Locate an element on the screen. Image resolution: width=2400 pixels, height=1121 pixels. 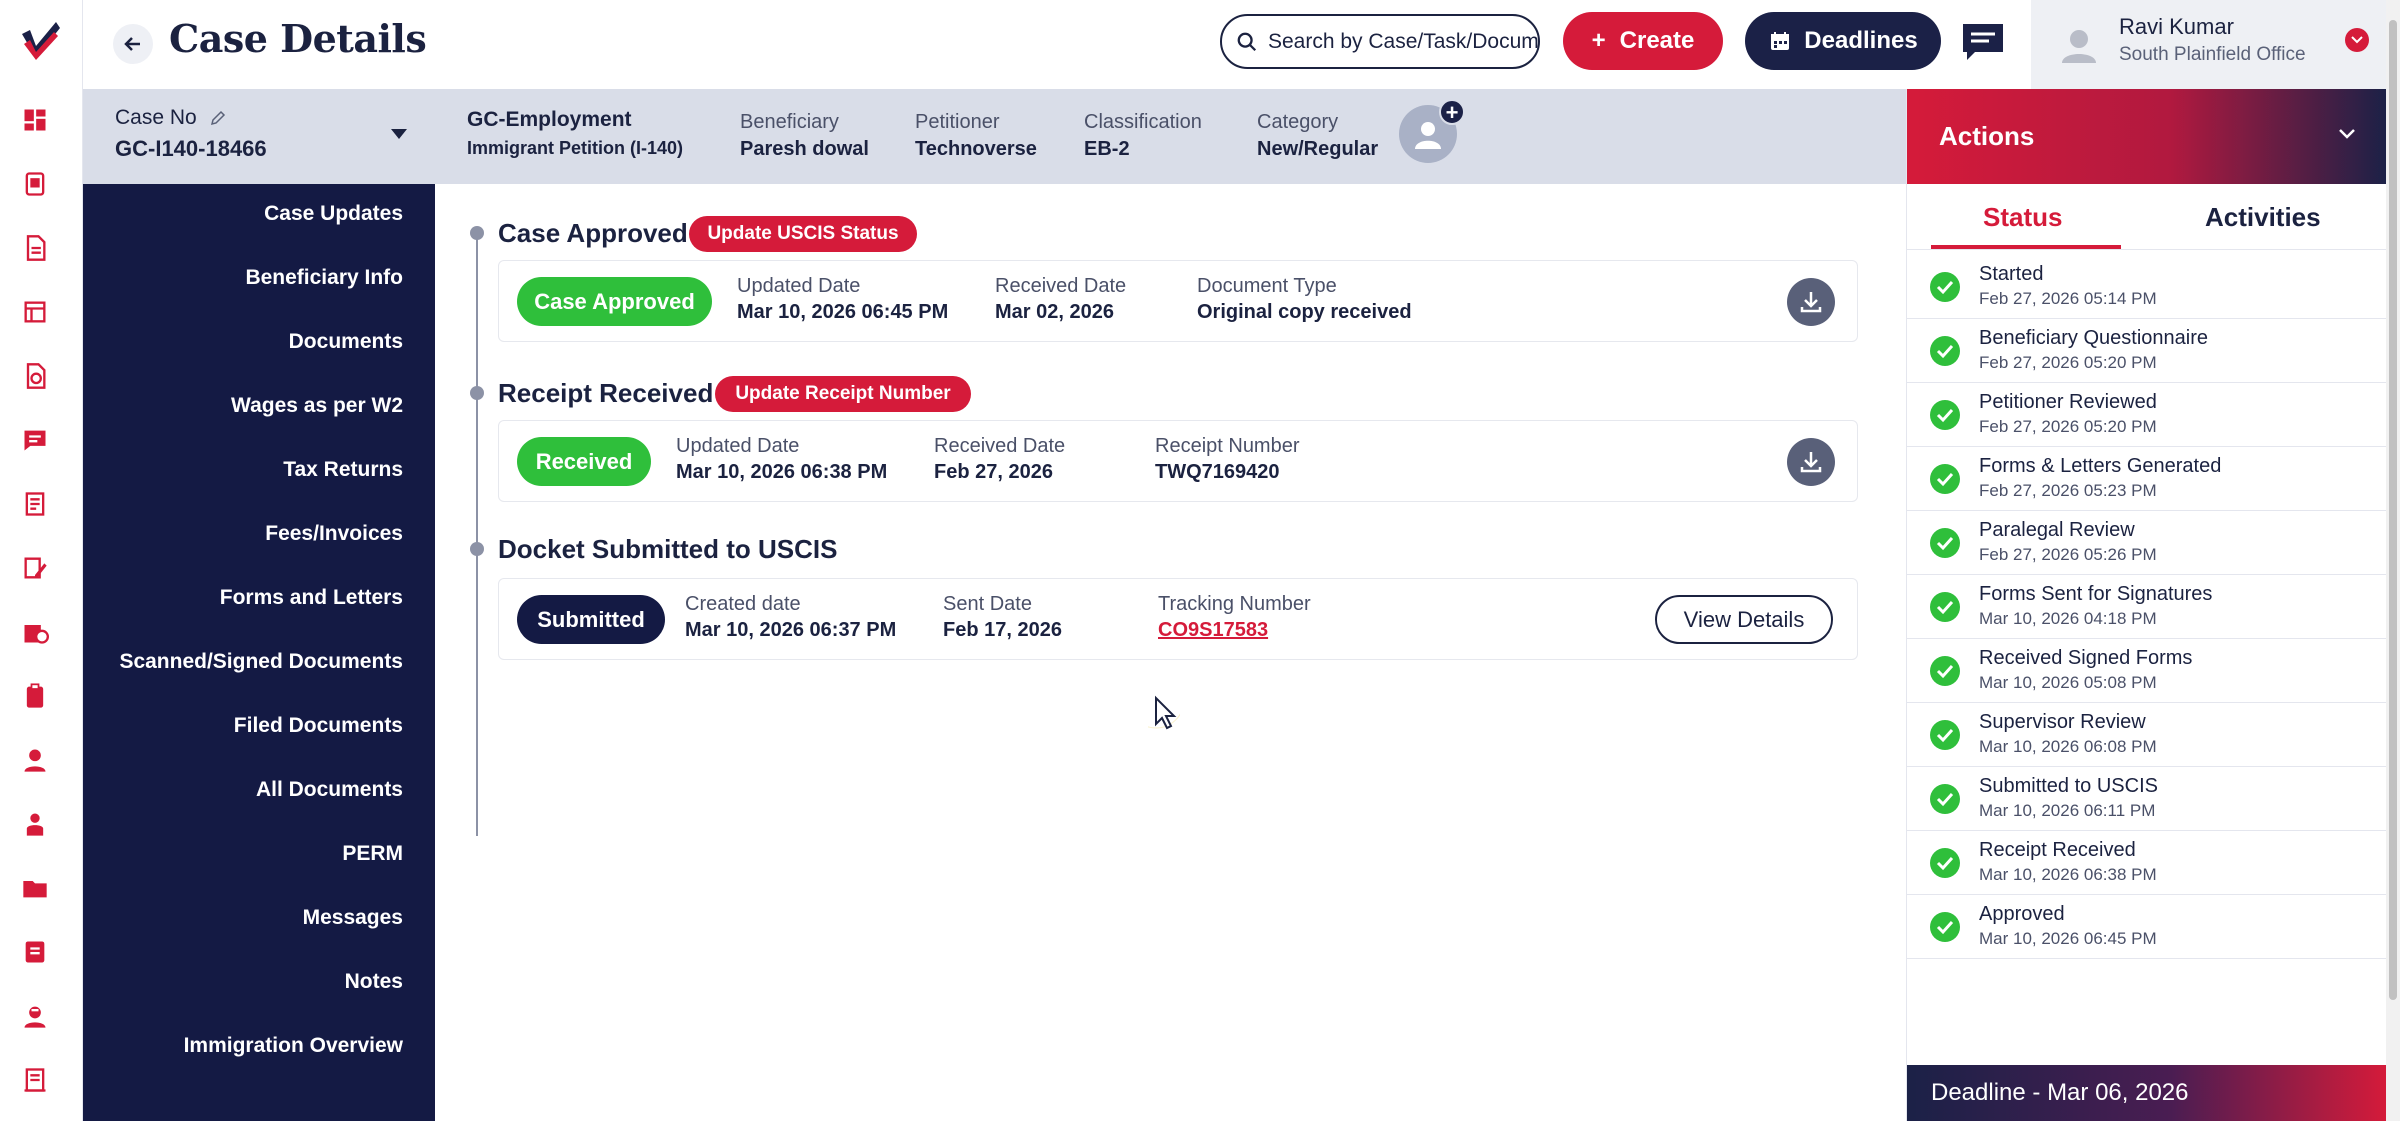
user-menu: Ravi Kumar South Plainfield Office is located at coordinates (2215, 44).